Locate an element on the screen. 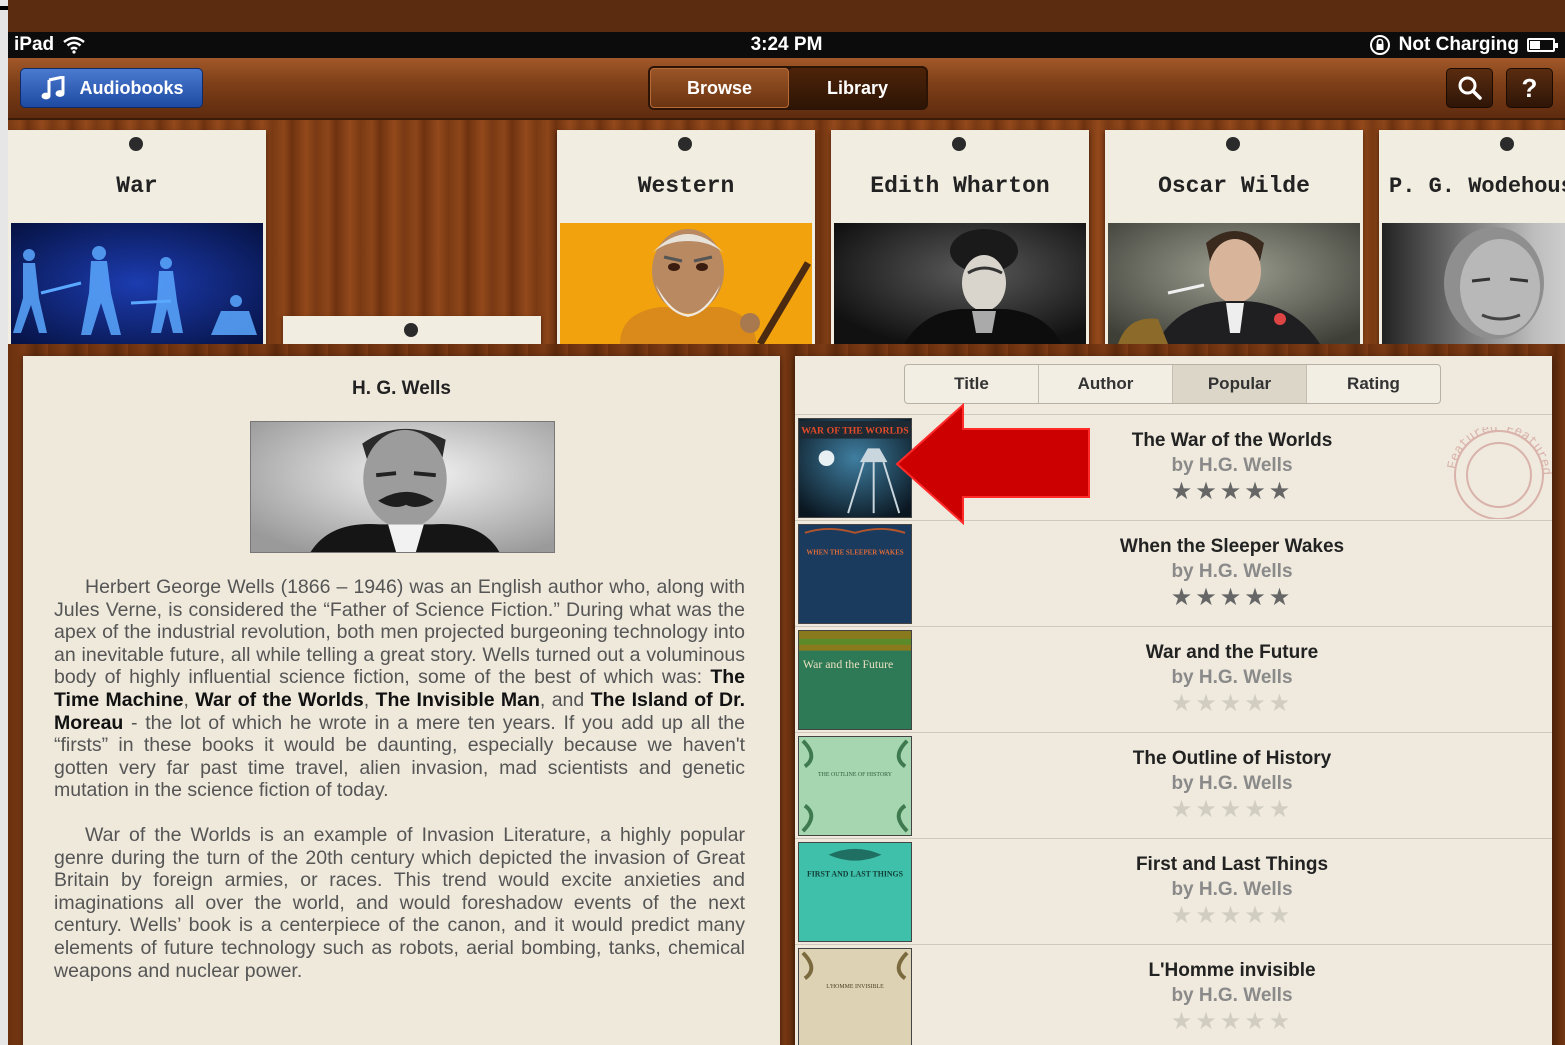 The width and height of the screenshot is (1565, 1045). book-title: L'Homme invisible is located at coordinates (1232, 970).